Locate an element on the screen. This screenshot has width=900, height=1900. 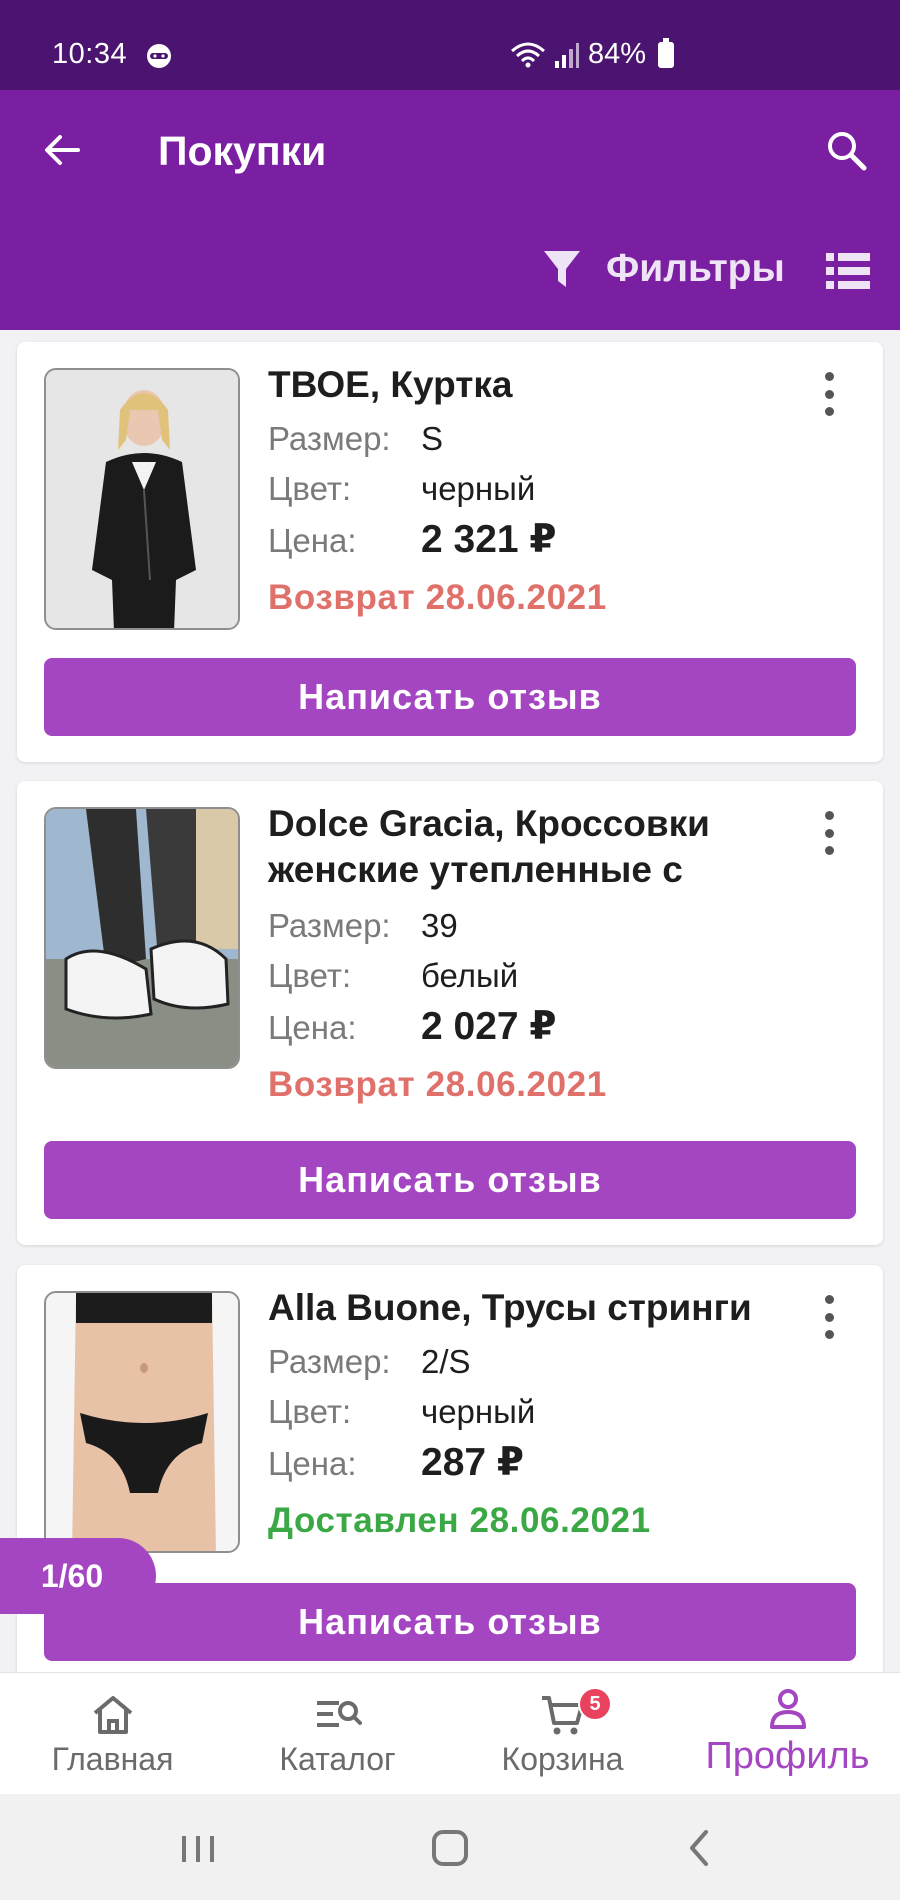
home-icon is located at coordinates (112, 1715).